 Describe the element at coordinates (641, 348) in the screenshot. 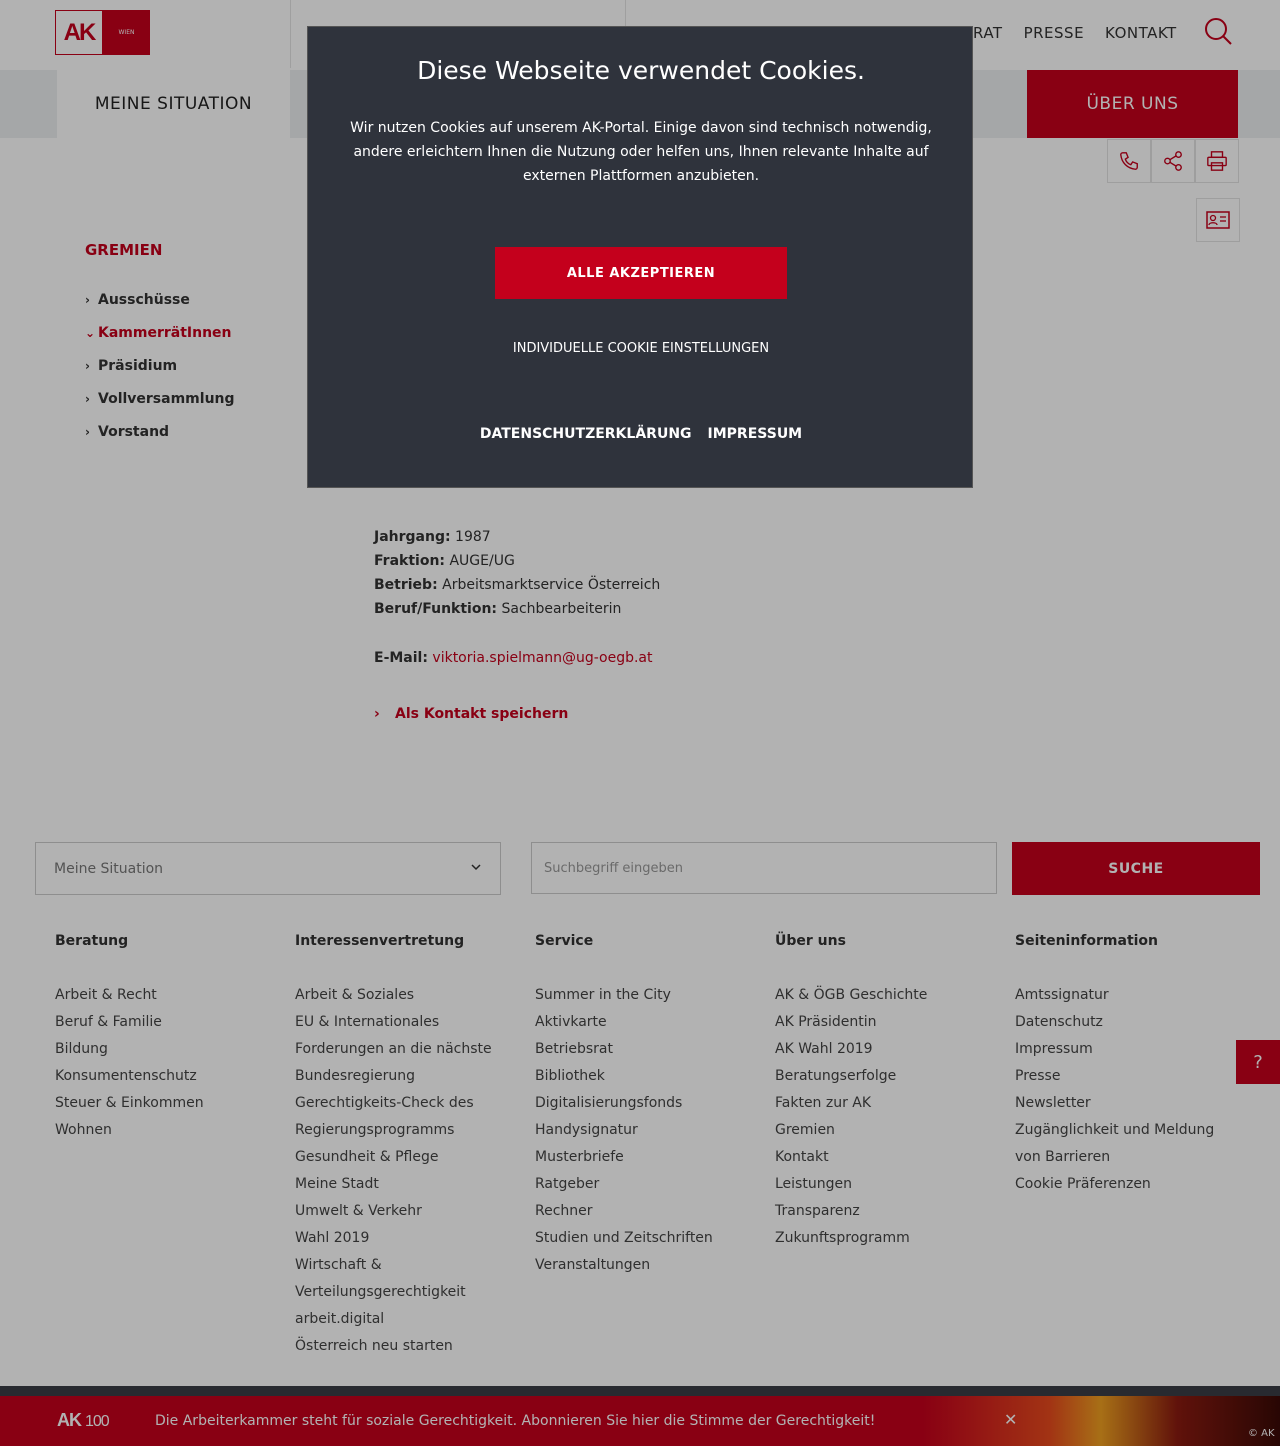

I see `individual-settings-link: INDIVIDUELLE COOKIE EINSTELLUNGEN` at that location.